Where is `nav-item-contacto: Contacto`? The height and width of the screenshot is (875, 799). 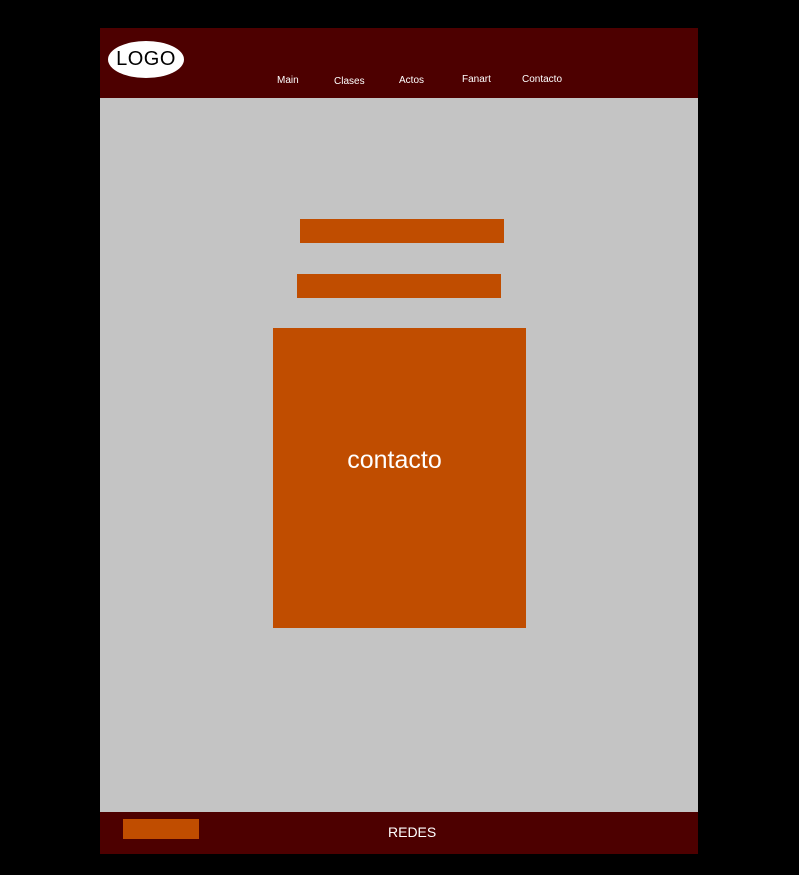 nav-item-contacto: Contacto is located at coordinates (542, 79).